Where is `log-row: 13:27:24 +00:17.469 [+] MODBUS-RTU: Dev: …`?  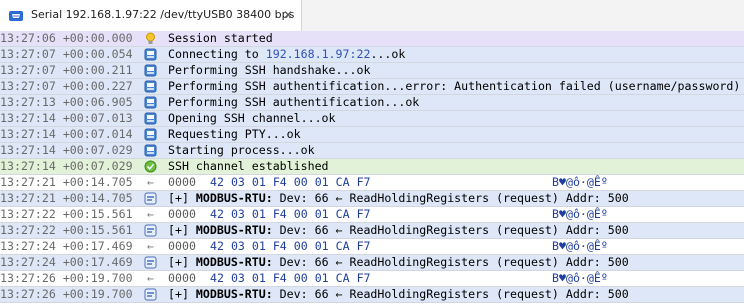 log-row: 13:27:24 +00:17.469 [+] MODBUS-RTU: Dev: … is located at coordinates (372, 263).